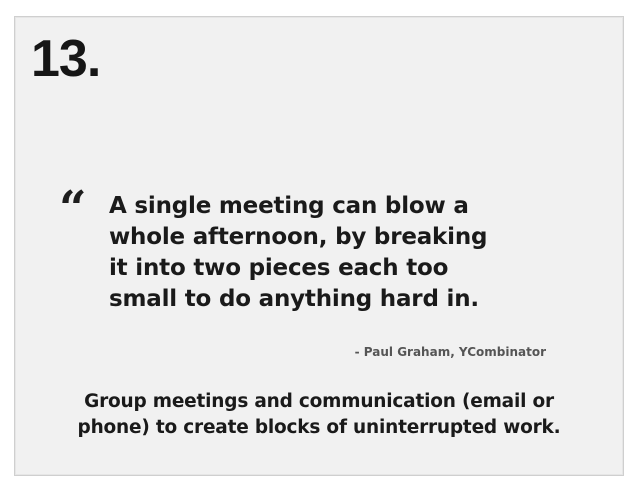 The image size is (638, 493). Describe the element at coordinates (289, 206) in the screenshot. I see `quote-line: A single meeting can blow a` at that location.